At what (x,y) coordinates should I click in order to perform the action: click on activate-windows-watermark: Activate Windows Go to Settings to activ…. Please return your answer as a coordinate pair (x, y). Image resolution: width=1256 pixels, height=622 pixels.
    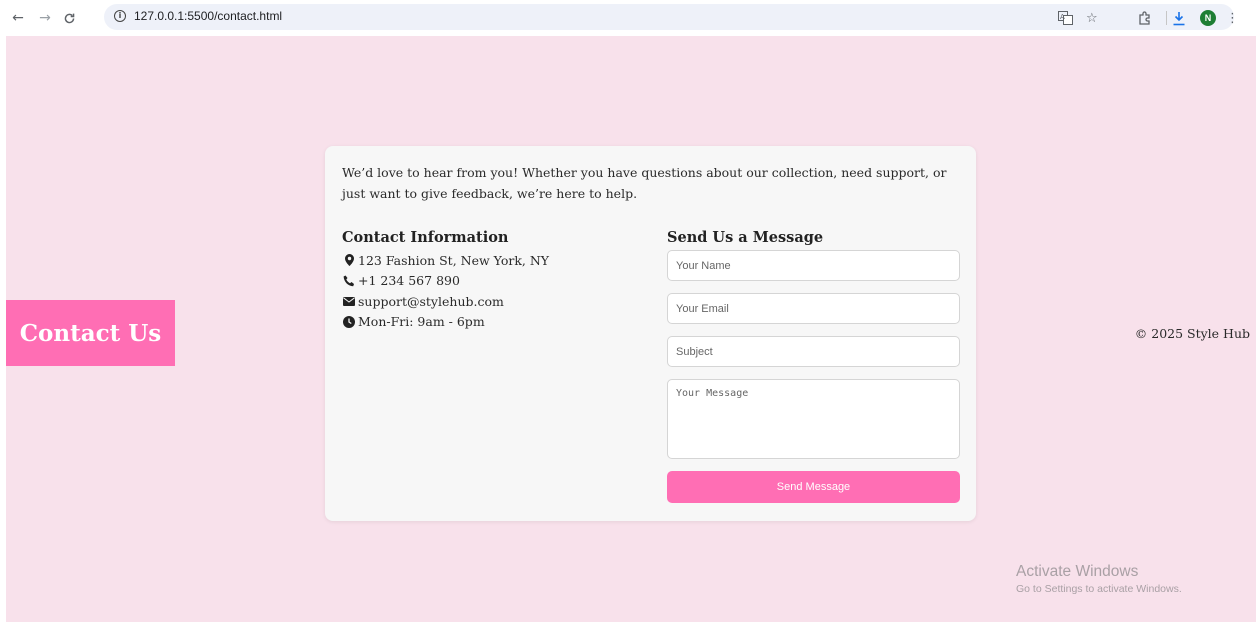
    Looking at the image, I should click on (1099, 579).